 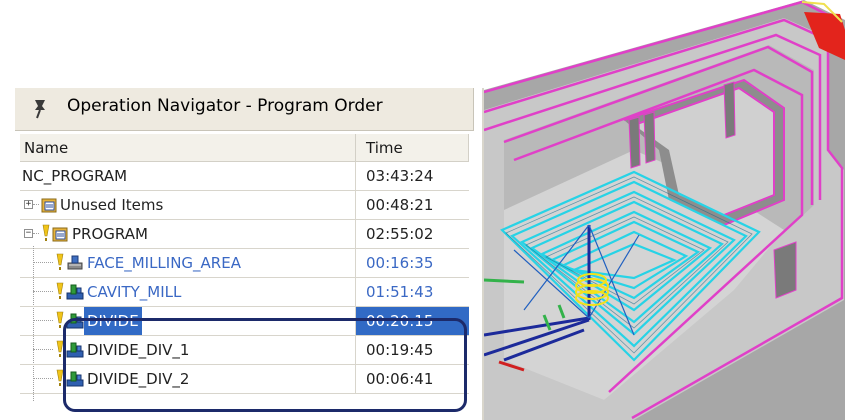 What do you see at coordinates (75, 176) in the screenshot?
I see `row-label: NC_PROGRAM` at bounding box center [75, 176].